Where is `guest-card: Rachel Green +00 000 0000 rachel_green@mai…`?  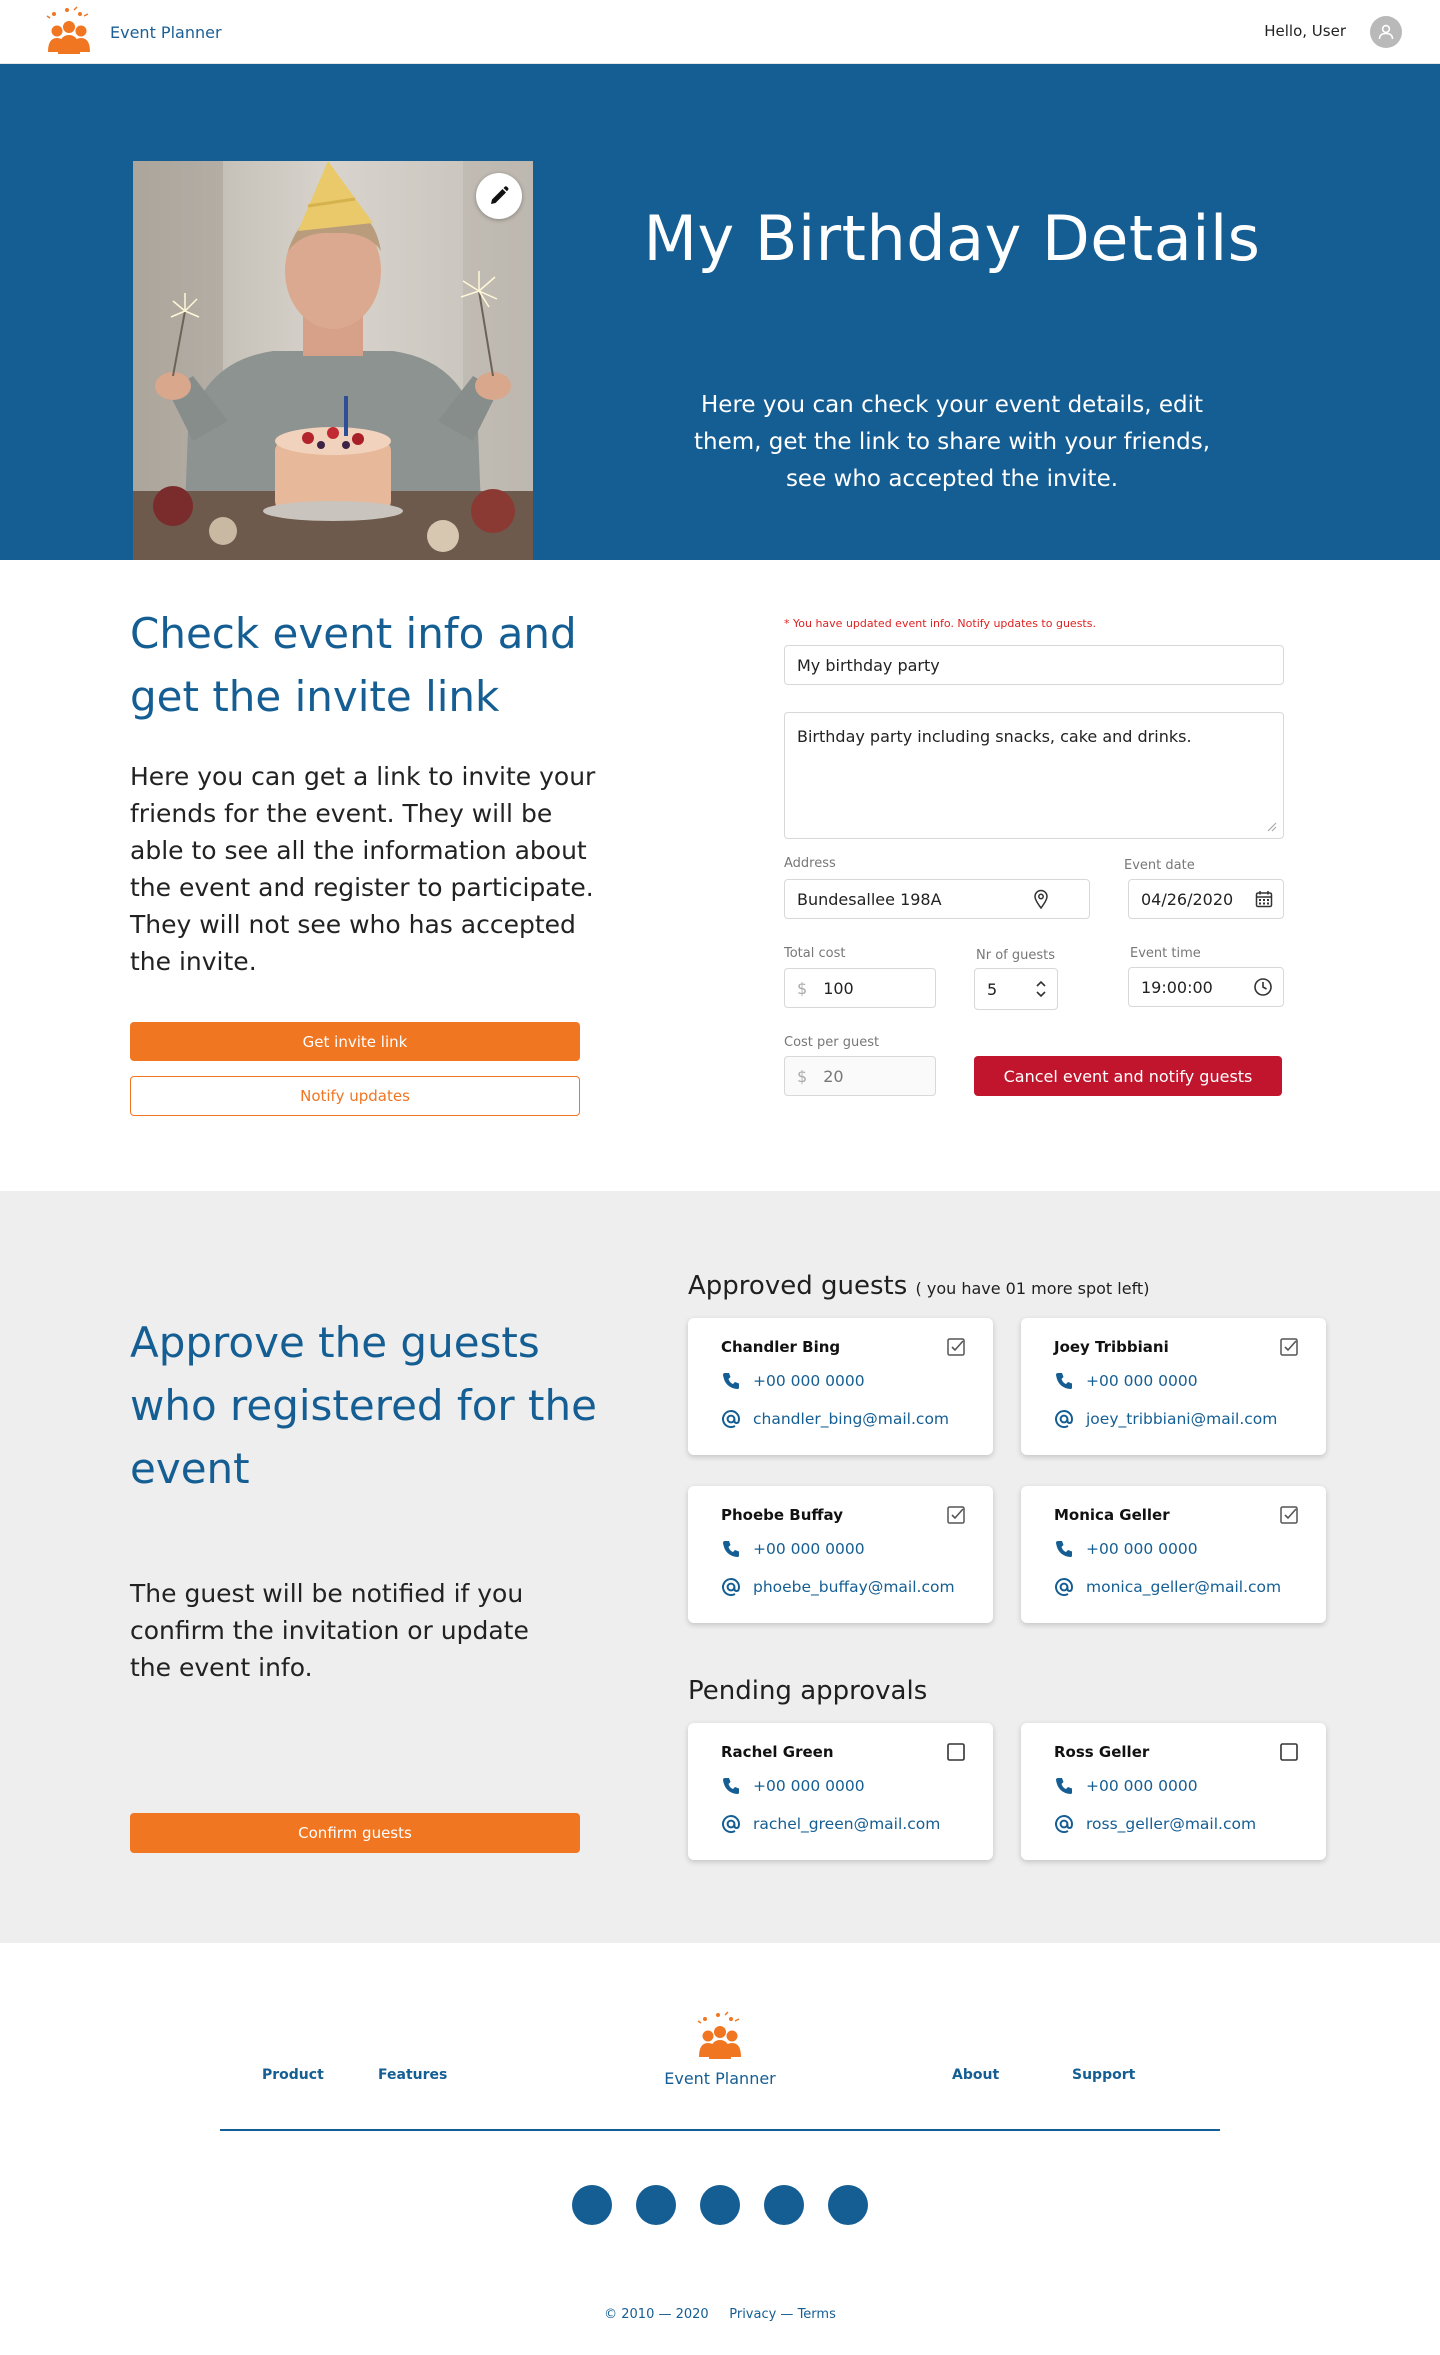 guest-card: Rachel Green +00 000 0000 rachel_green@mai… is located at coordinates (840, 1791).